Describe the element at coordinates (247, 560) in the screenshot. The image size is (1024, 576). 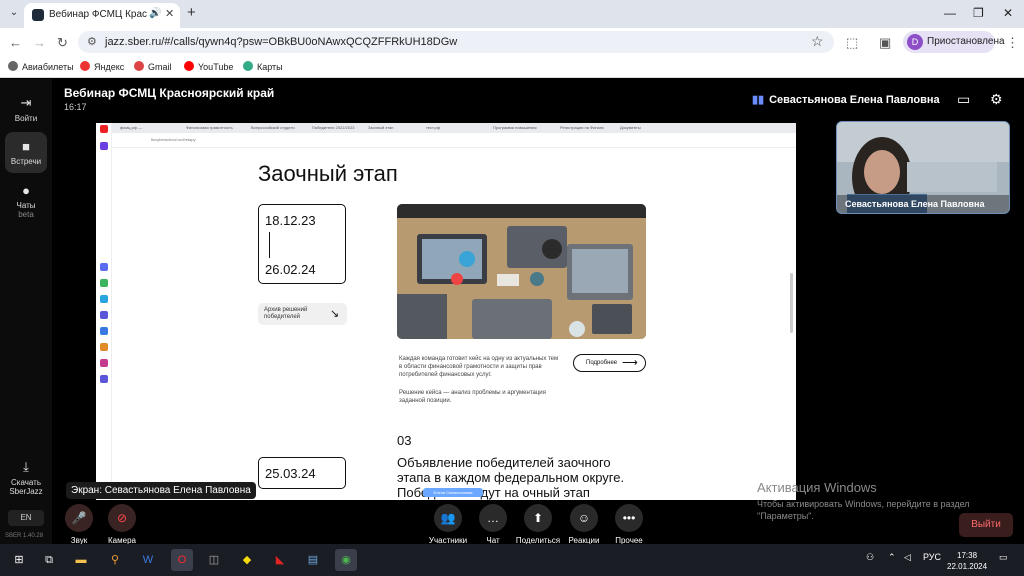
I see `app-icon: ◆` at that location.